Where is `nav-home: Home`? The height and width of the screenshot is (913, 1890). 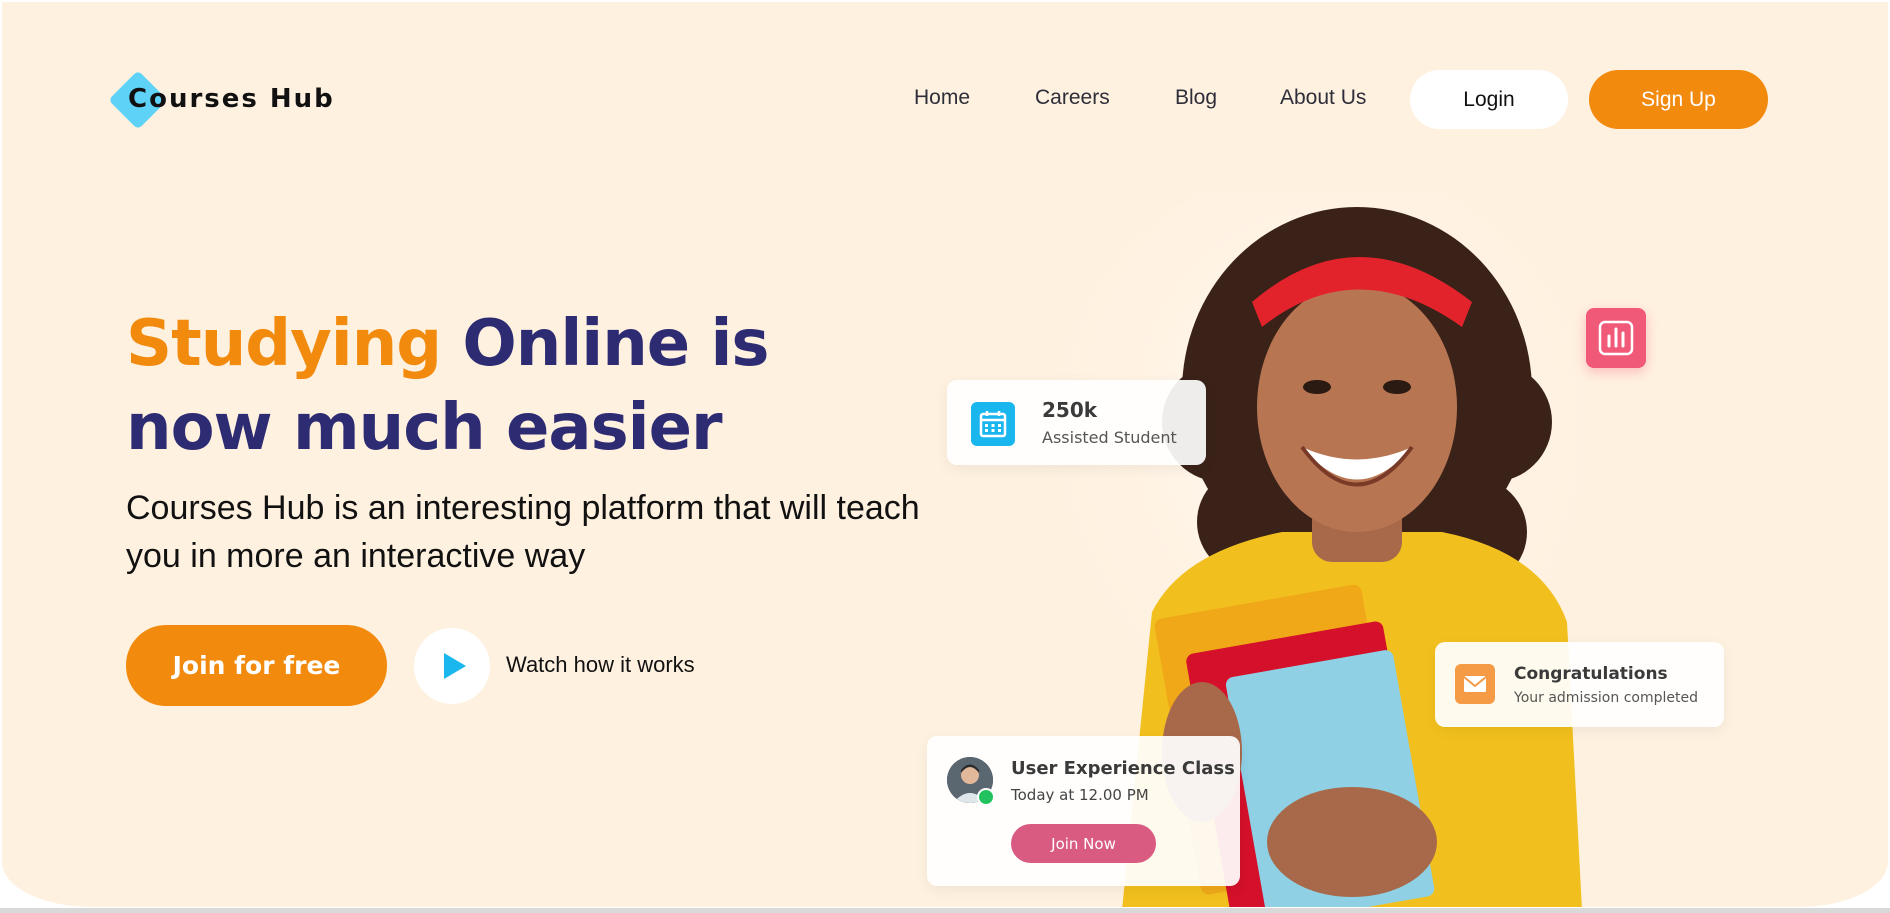
nav-home: Home is located at coordinates (942, 98).